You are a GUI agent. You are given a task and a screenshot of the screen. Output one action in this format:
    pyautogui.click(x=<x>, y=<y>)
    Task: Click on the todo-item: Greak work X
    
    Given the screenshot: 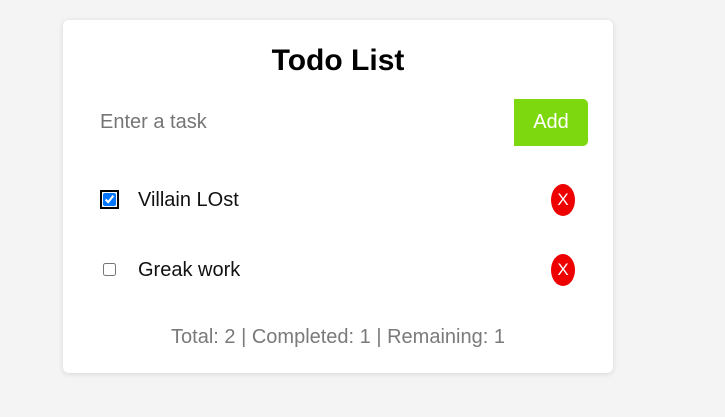 What is the action you would take?
    pyautogui.click(x=337, y=271)
    